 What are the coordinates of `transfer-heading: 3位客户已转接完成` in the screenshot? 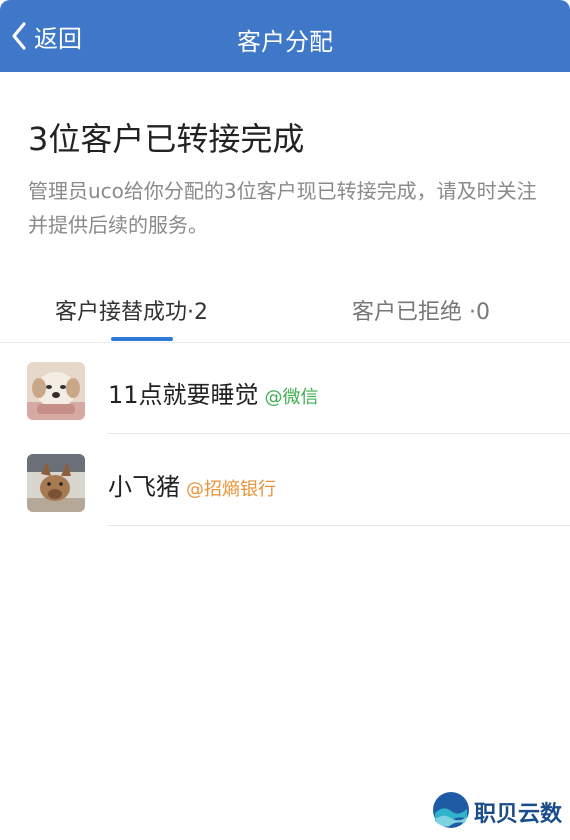 It's located at (166, 139).